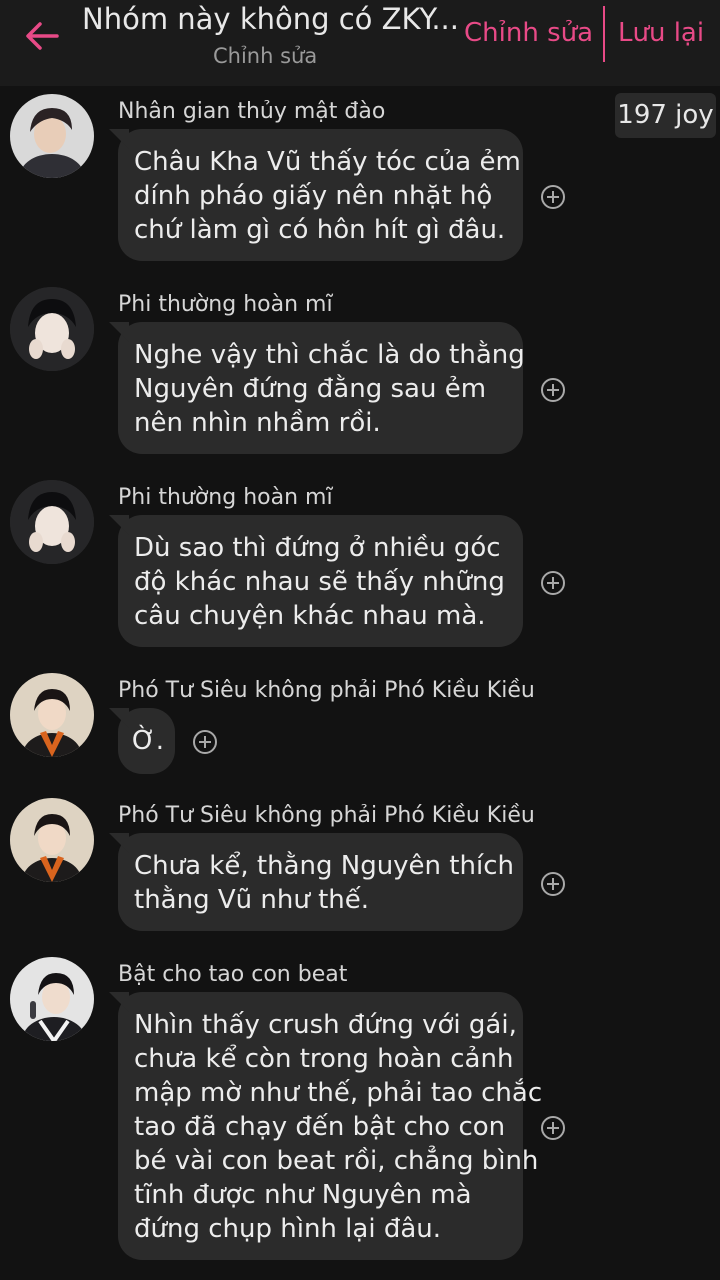  What do you see at coordinates (324, 1059) in the screenshot?
I see `message-line: chưa kể còn trong hoàn cảnh` at bounding box center [324, 1059].